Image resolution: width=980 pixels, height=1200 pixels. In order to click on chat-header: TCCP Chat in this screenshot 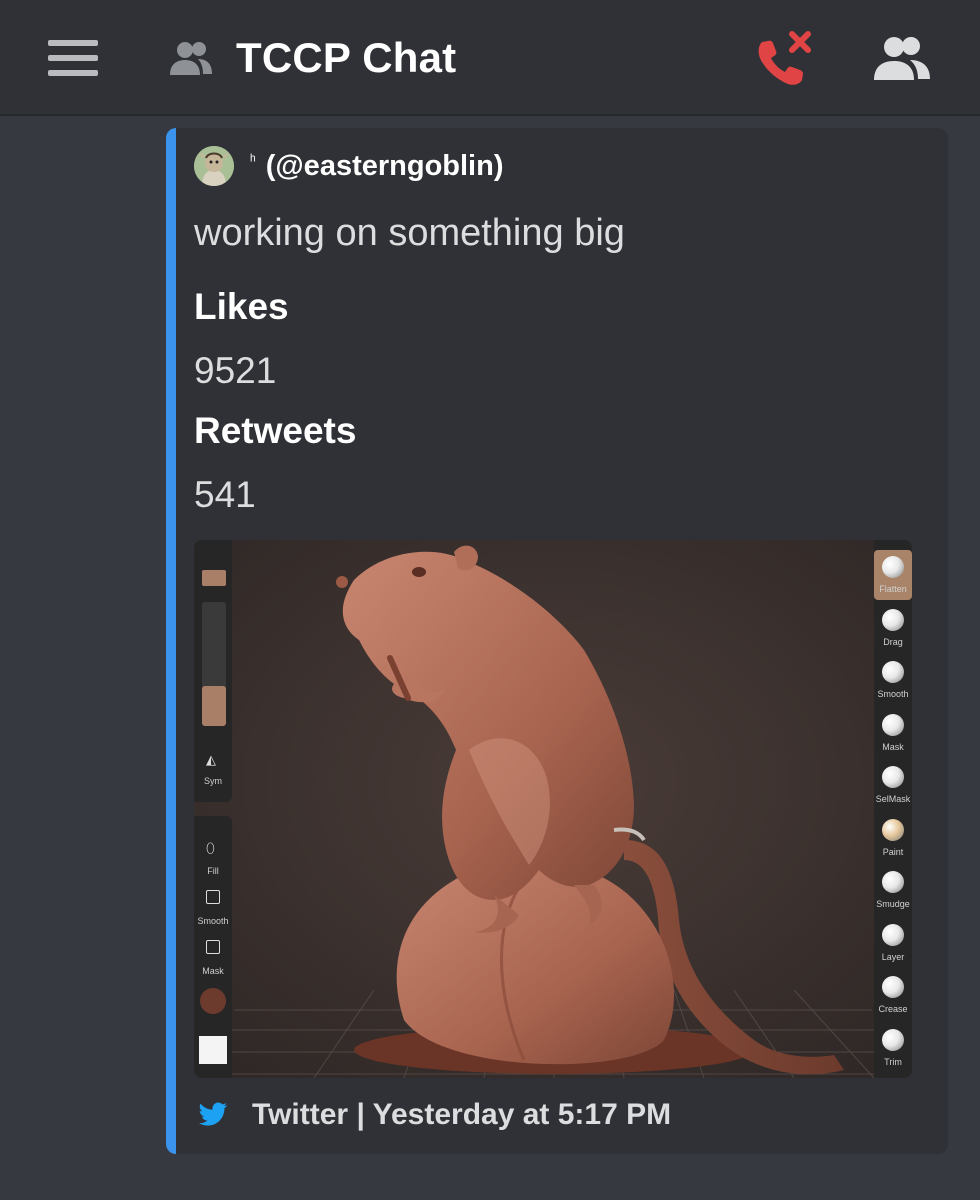, I will do `click(490, 58)`.